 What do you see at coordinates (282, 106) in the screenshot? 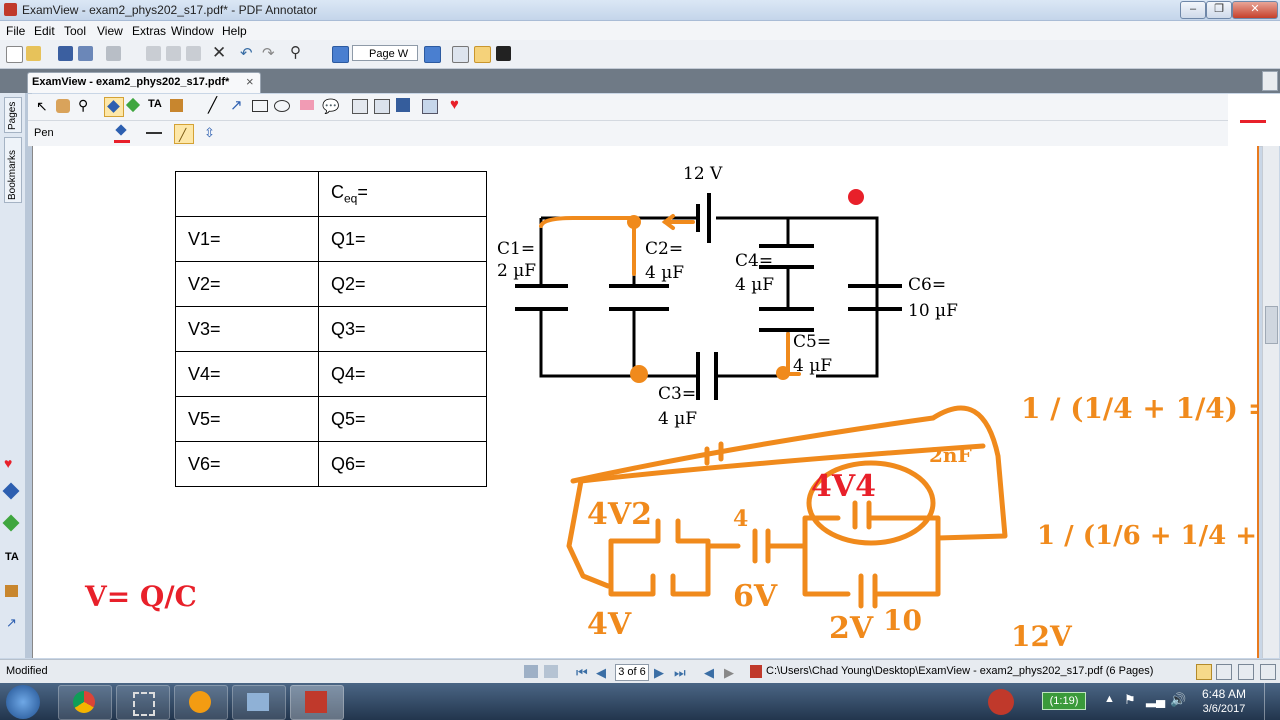
I see `ellipse-tool-icon` at bounding box center [282, 106].